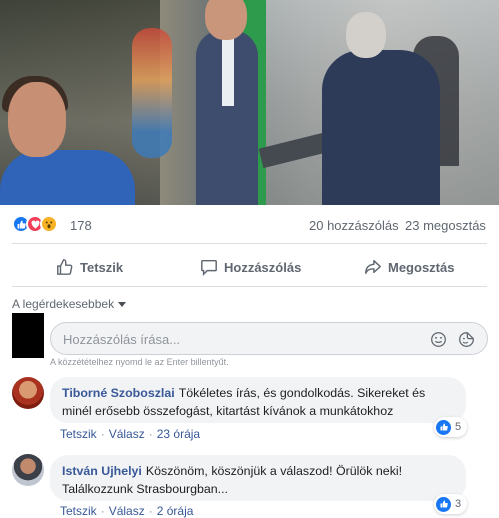 The width and height of the screenshot is (499, 518). I want to click on comment-reaction-count: 3, so click(458, 504).